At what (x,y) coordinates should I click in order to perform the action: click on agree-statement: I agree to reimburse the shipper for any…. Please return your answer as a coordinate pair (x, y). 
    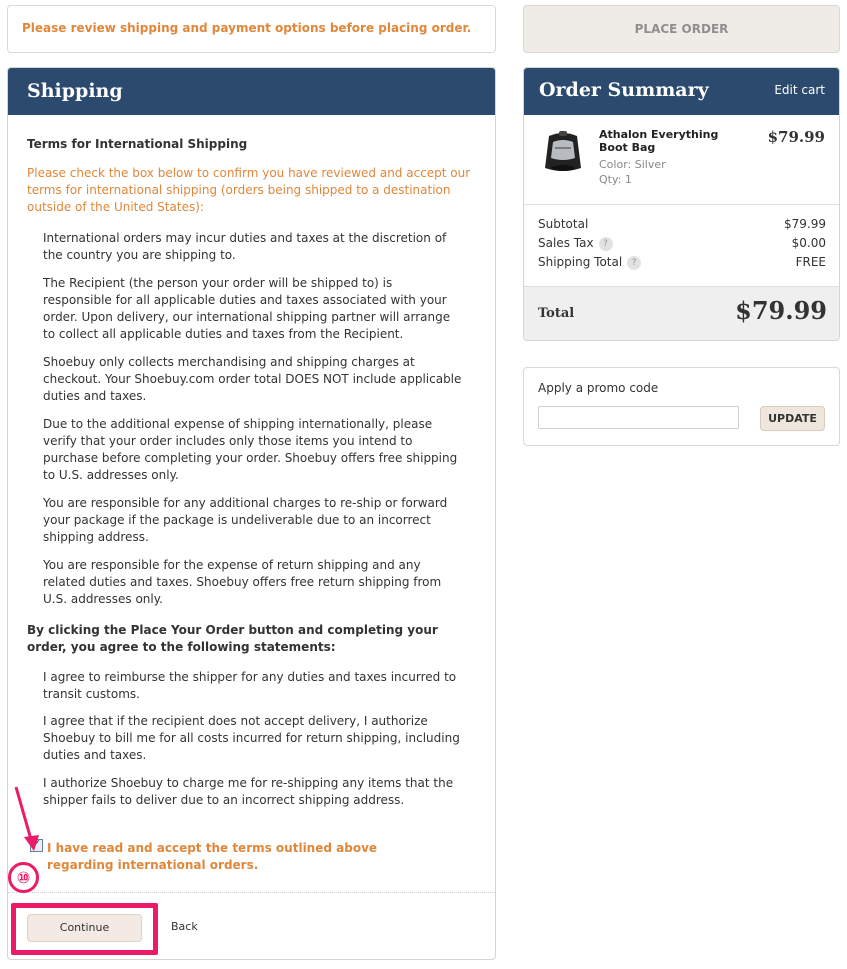
    Looking at the image, I should click on (250, 685).